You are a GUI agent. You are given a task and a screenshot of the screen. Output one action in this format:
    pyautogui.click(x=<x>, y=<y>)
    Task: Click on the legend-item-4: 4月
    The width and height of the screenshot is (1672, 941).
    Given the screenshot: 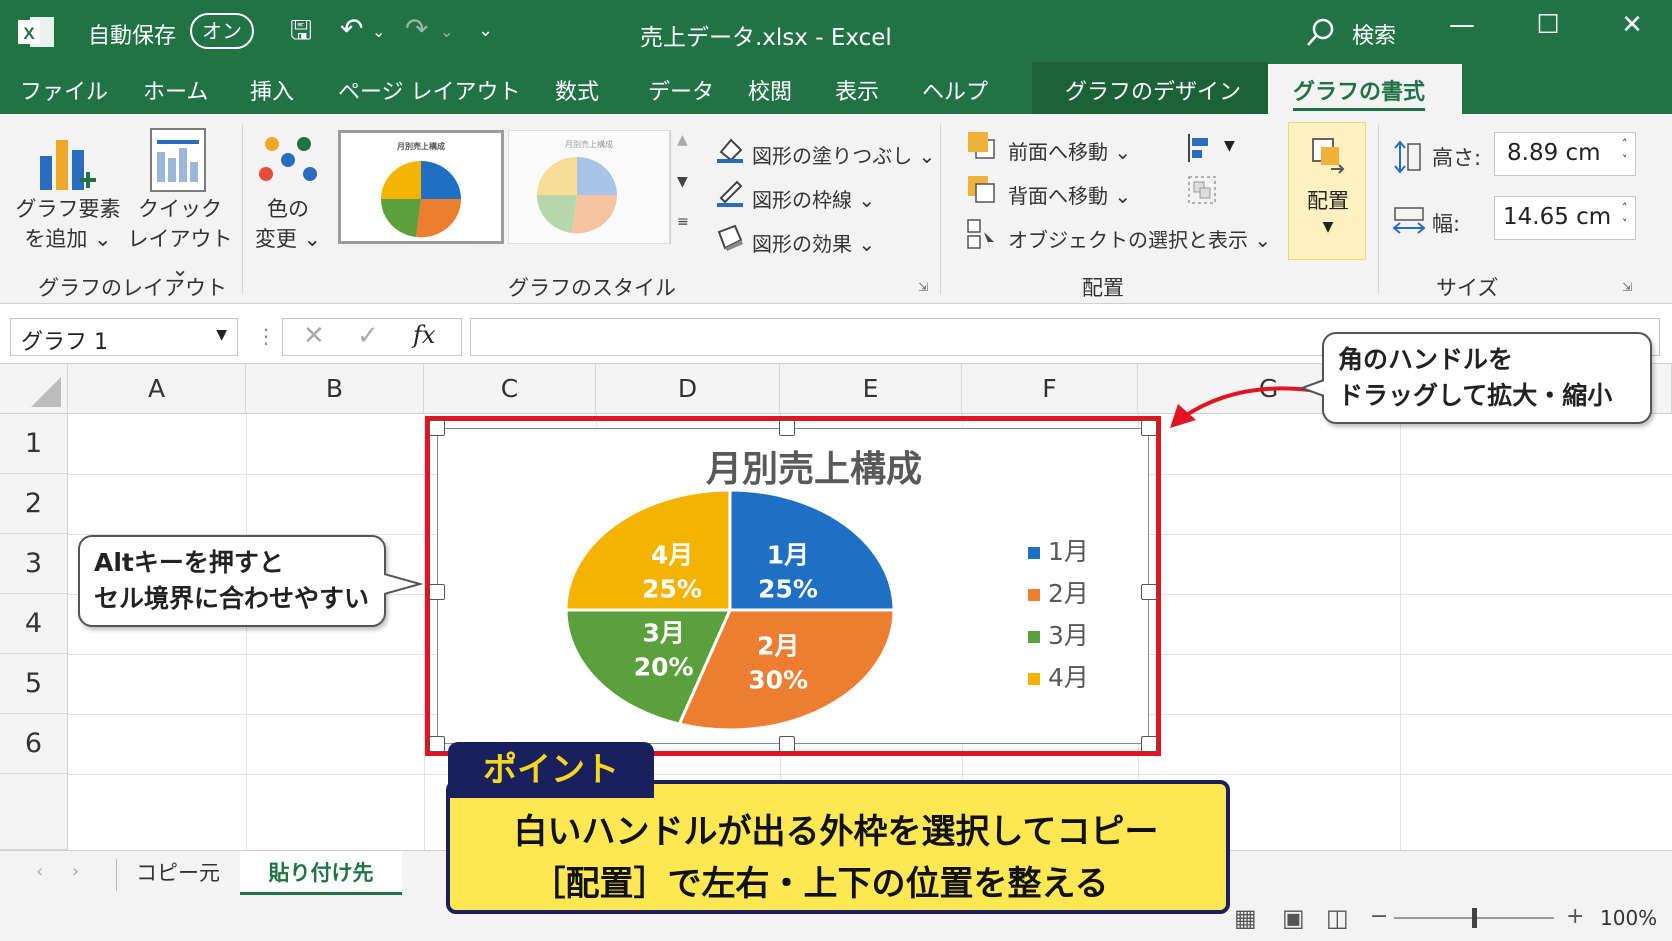 What is the action you would take?
    pyautogui.click(x=1058, y=676)
    